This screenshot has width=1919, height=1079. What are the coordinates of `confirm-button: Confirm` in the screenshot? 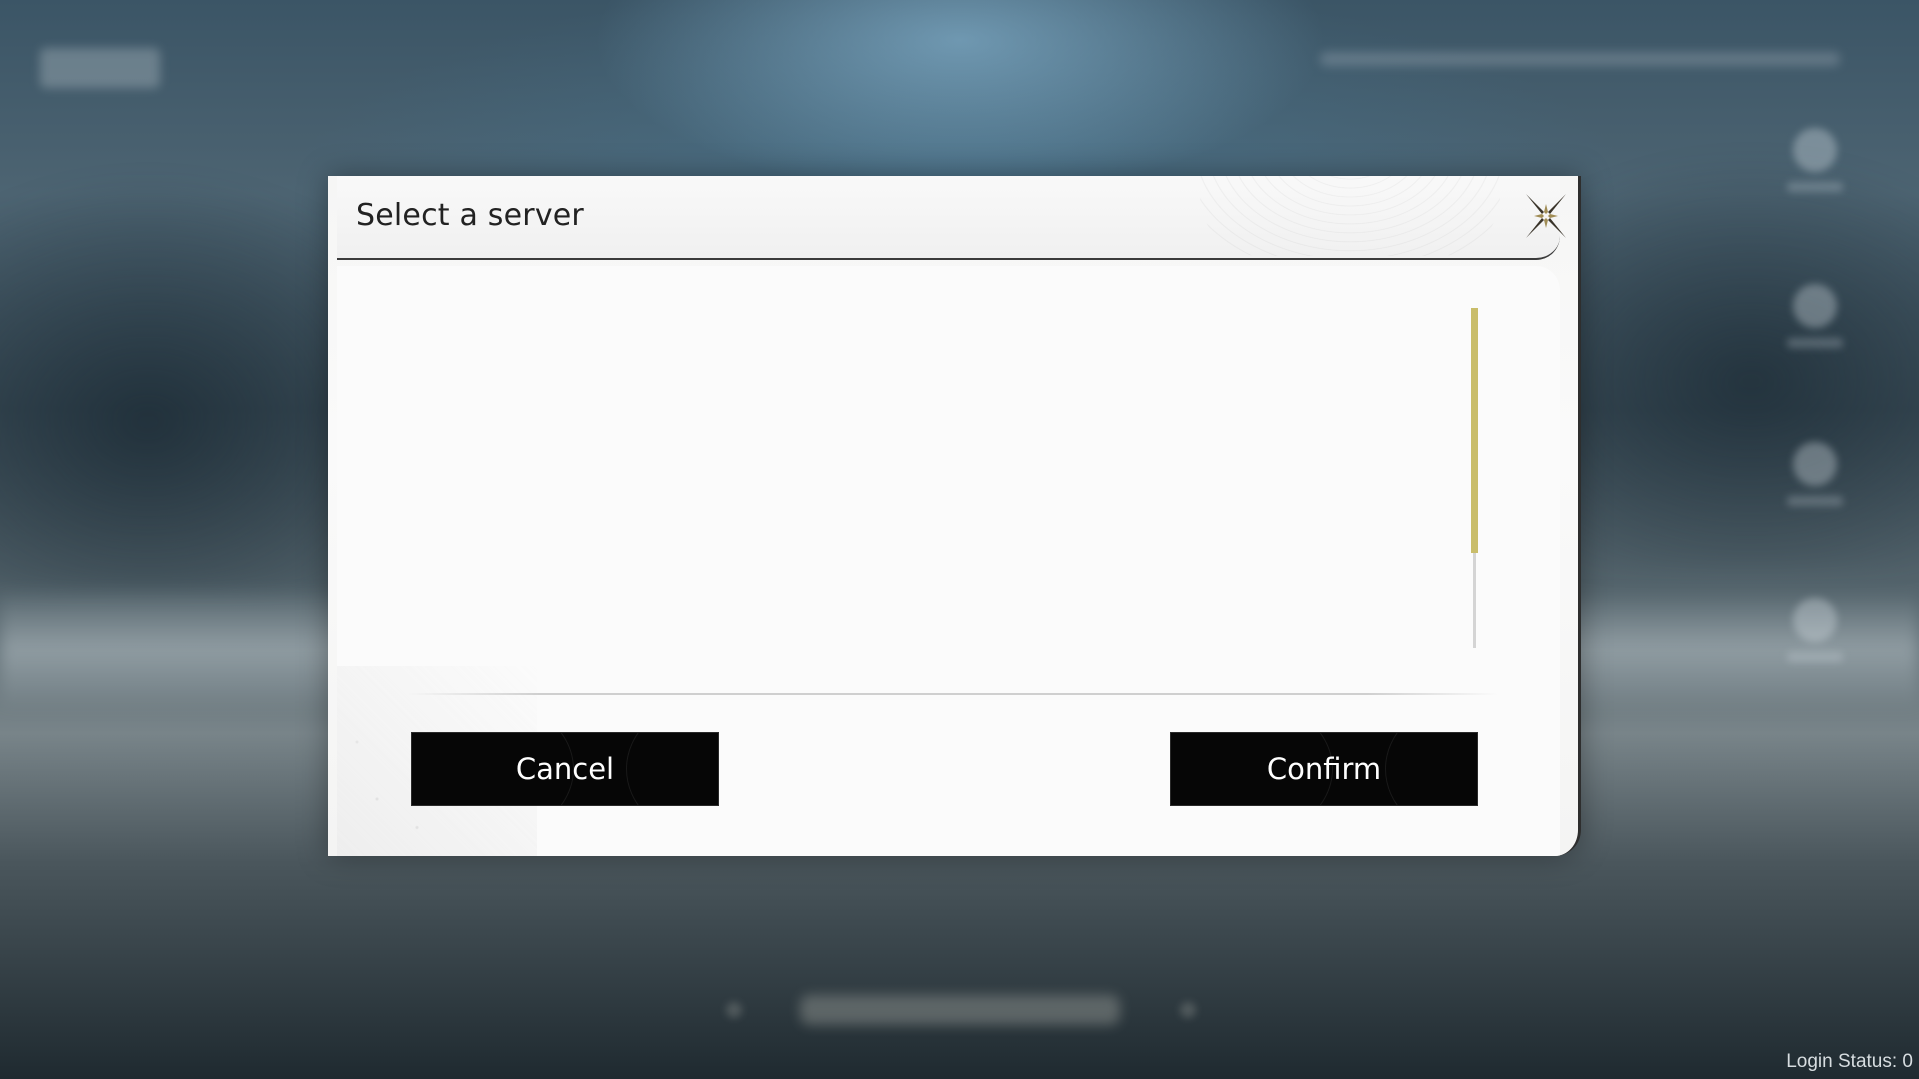 It's located at (1324, 769).